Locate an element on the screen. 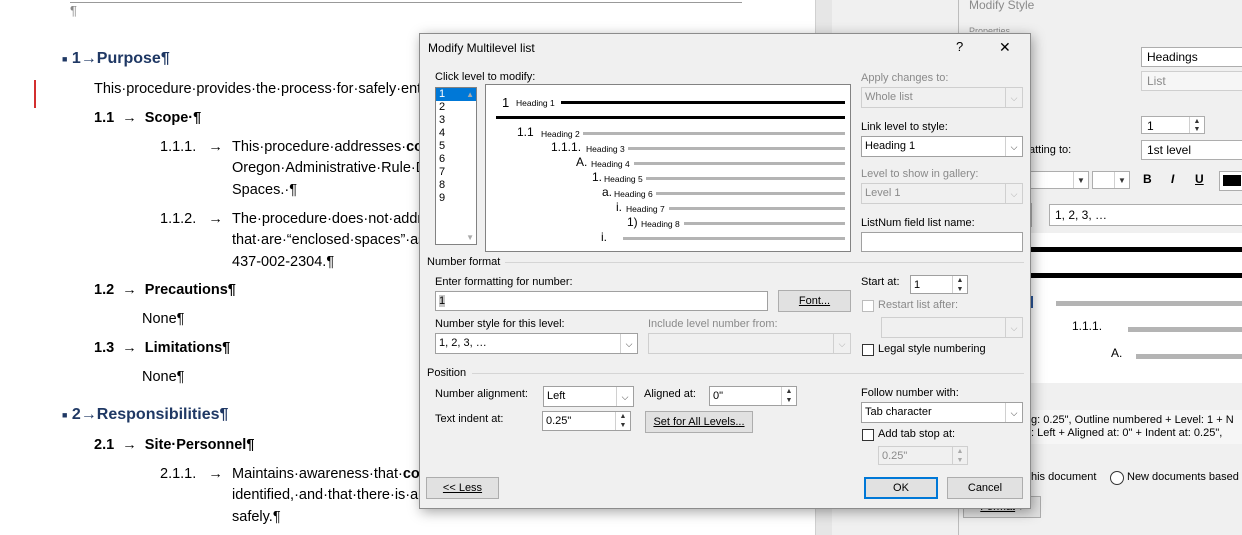 This screenshot has width=1242, height=535. font-size-select: ▼ is located at coordinates (1111, 180).